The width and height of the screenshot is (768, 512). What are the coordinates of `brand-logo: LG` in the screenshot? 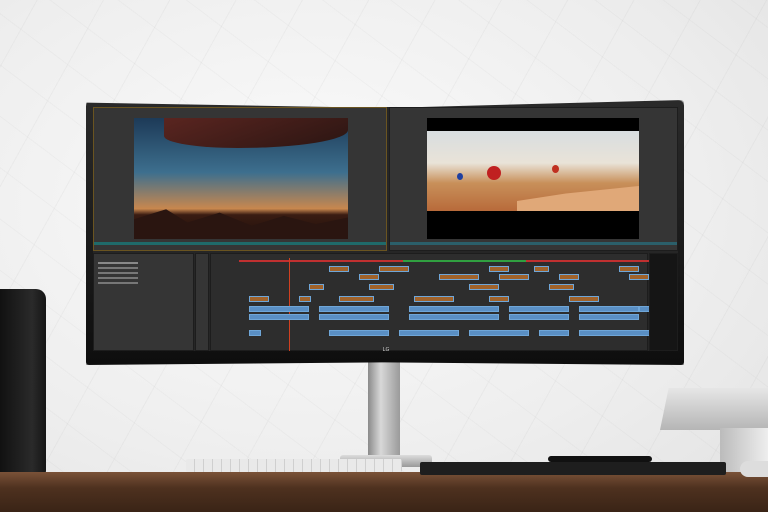 It's located at (386, 350).